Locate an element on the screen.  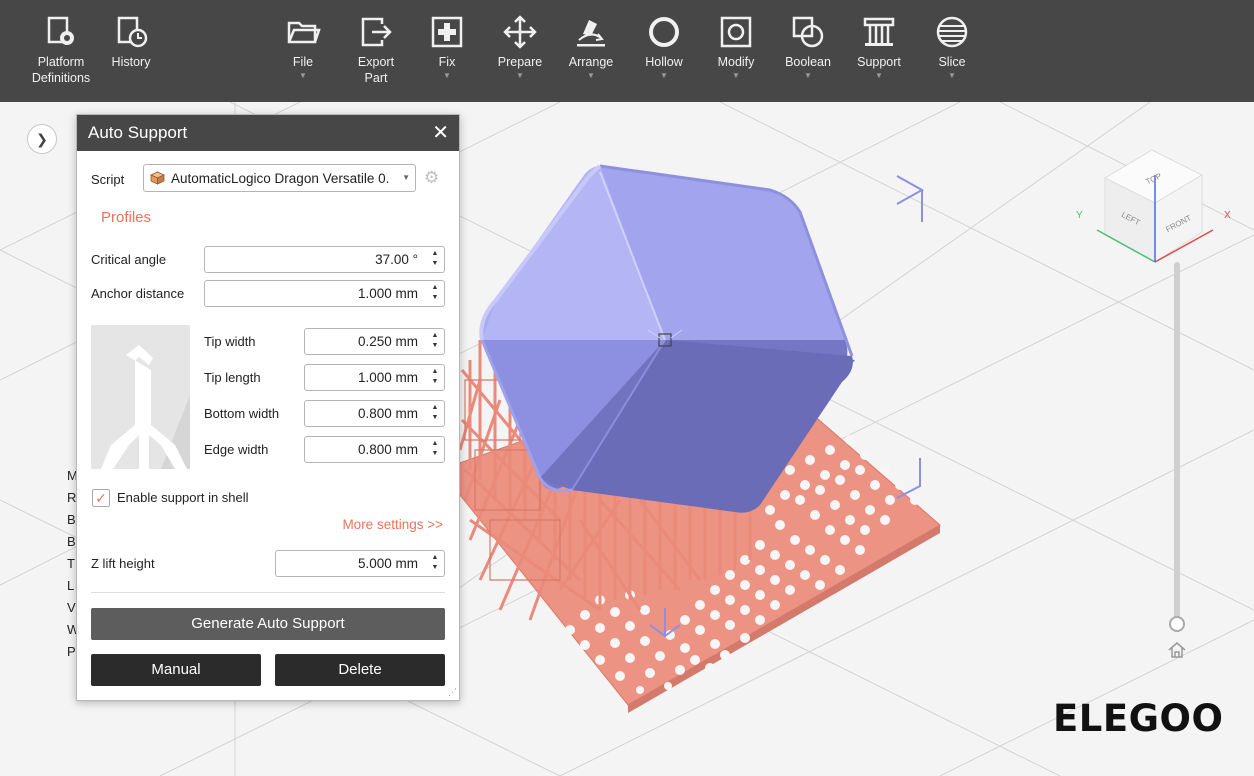
script-package-icon is located at coordinates (157, 178).